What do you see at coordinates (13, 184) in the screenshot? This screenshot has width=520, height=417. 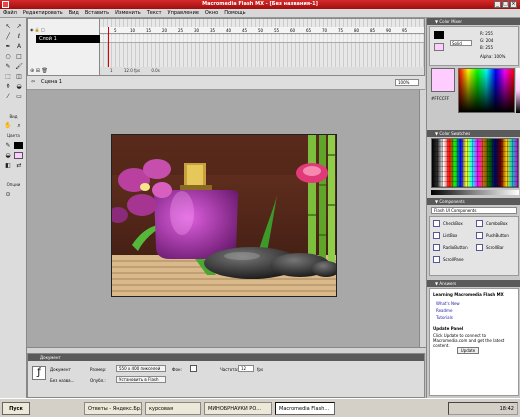 I see `options-section-label: Опции` at bounding box center [13, 184].